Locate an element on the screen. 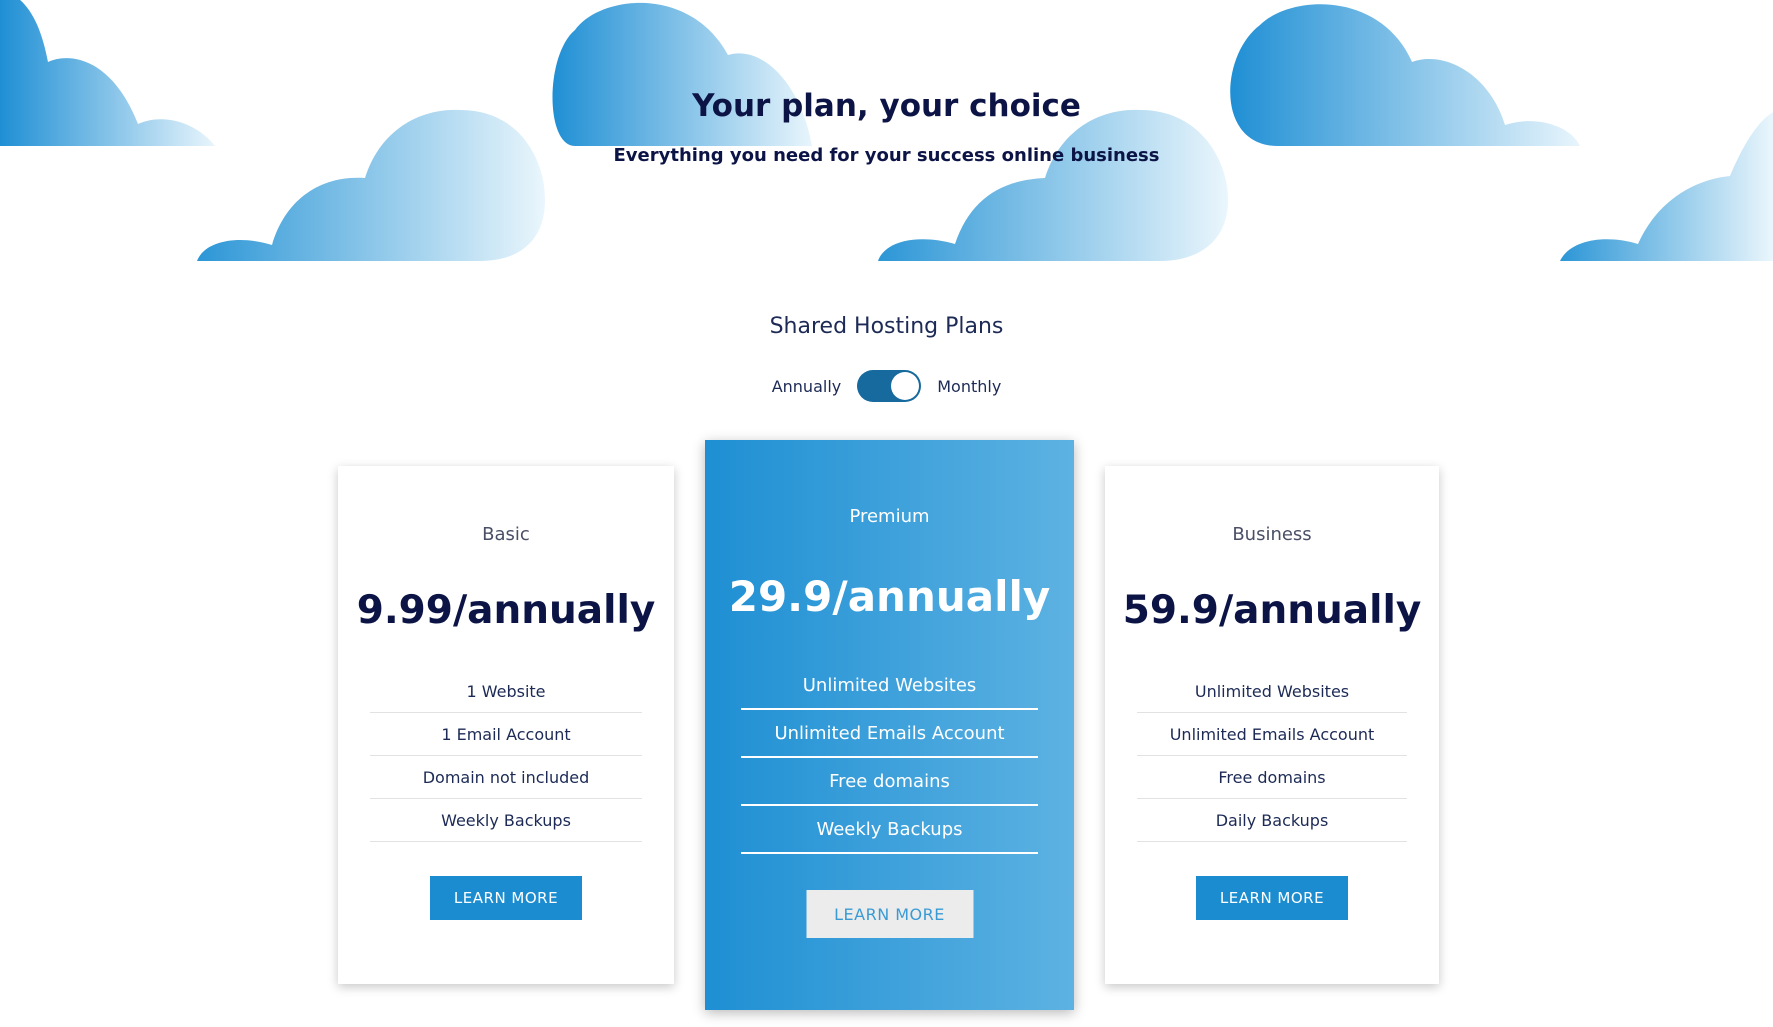  billing-toggle-row: Annually Monthly is located at coordinates (886, 386).